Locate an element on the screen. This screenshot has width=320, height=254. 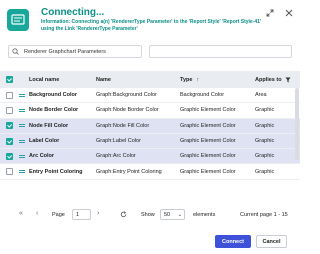
search-value: Renderer Graphchart Parameters is located at coordinates (65, 51).